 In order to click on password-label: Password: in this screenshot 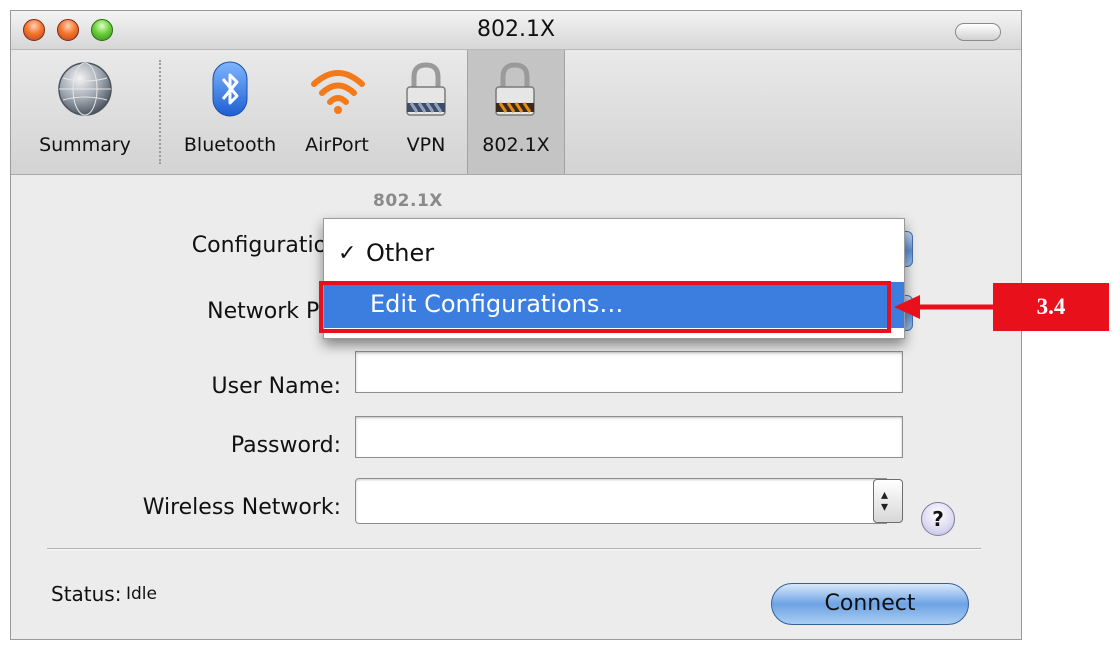, I will do `click(285, 445)`.